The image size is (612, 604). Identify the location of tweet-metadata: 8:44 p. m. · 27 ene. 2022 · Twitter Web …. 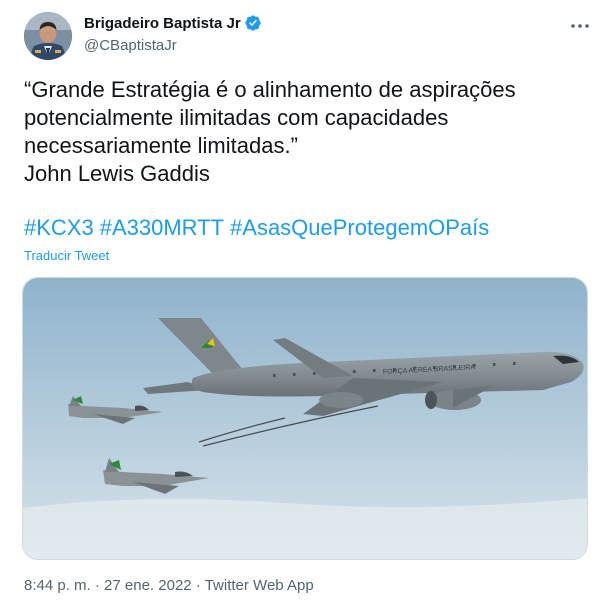
(169, 585).